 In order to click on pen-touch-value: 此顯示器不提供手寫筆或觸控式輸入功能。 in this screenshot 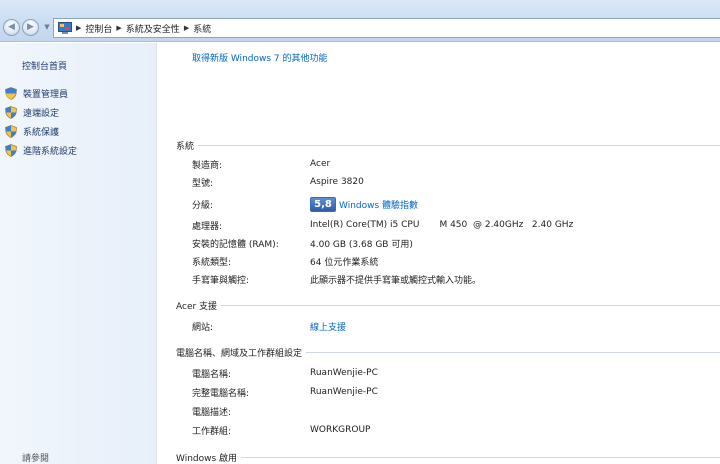, I will do `click(396, 280)`.